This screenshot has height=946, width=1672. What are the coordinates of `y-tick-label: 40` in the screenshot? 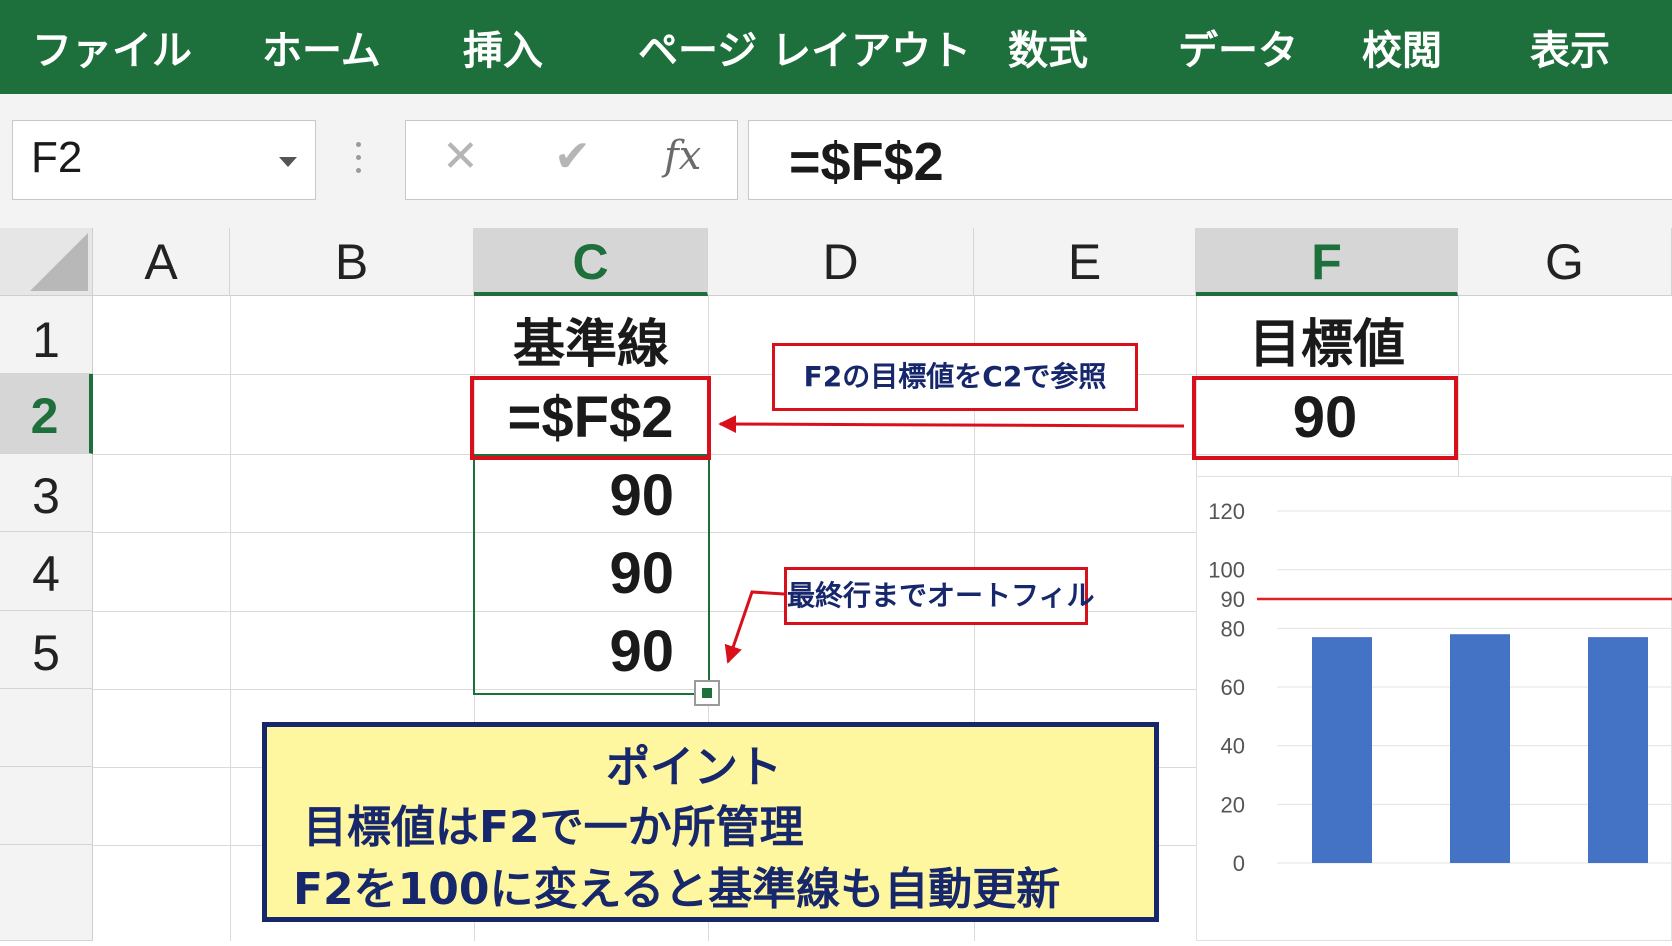 It's located at (1233, 746).